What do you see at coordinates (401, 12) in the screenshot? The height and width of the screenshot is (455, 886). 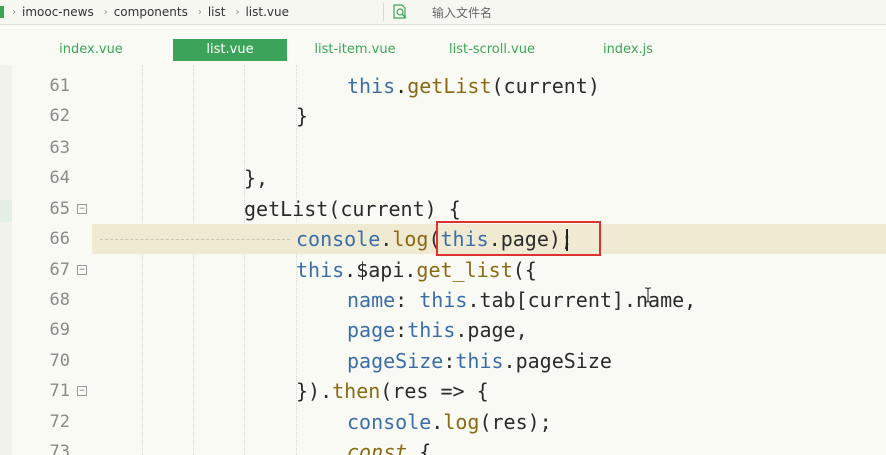 I see `file-search-icon` at bounding box center [401, 12].